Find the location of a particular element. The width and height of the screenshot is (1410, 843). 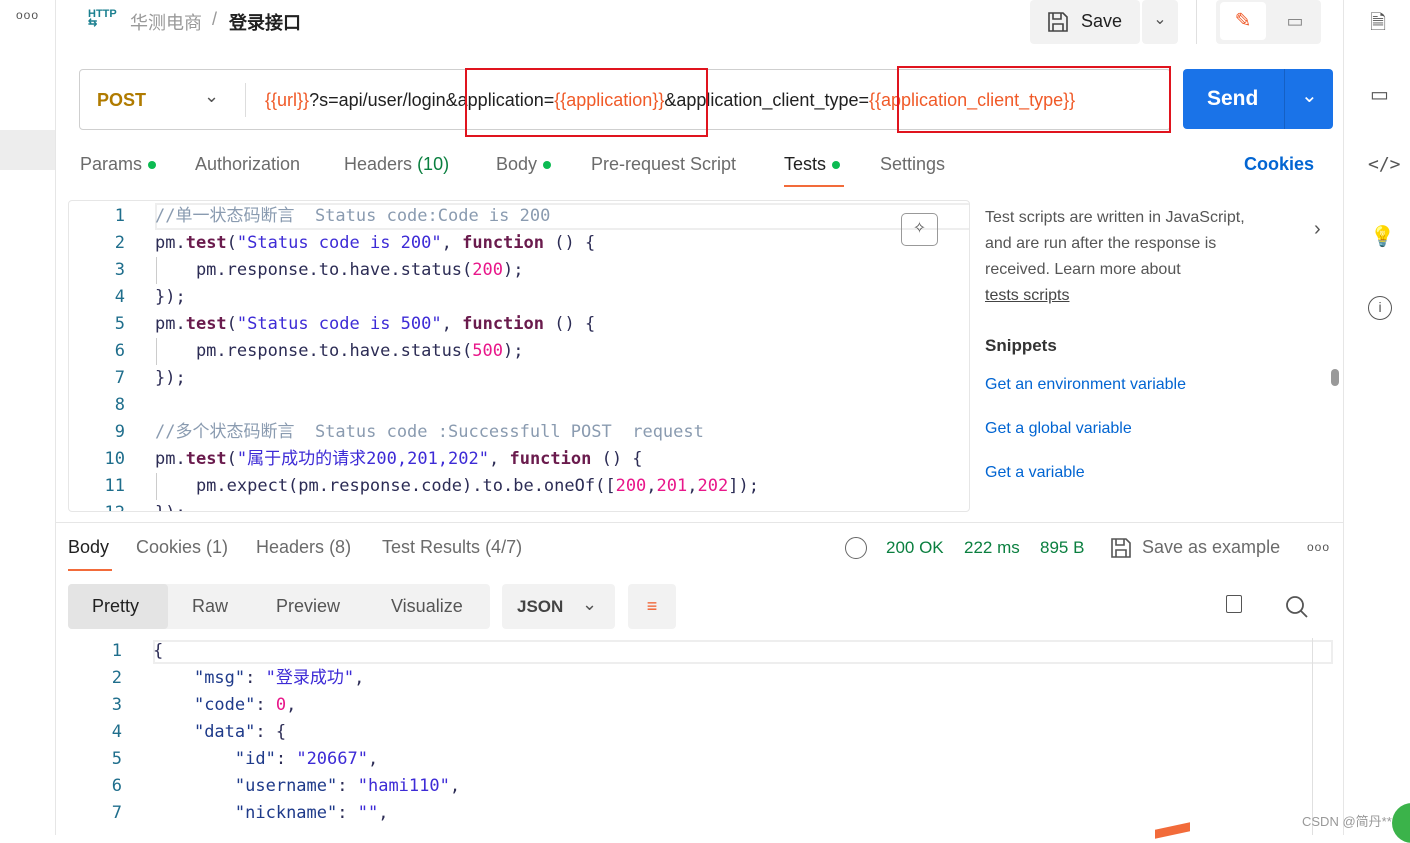

search-icon is located at coordinates (1297, 607).